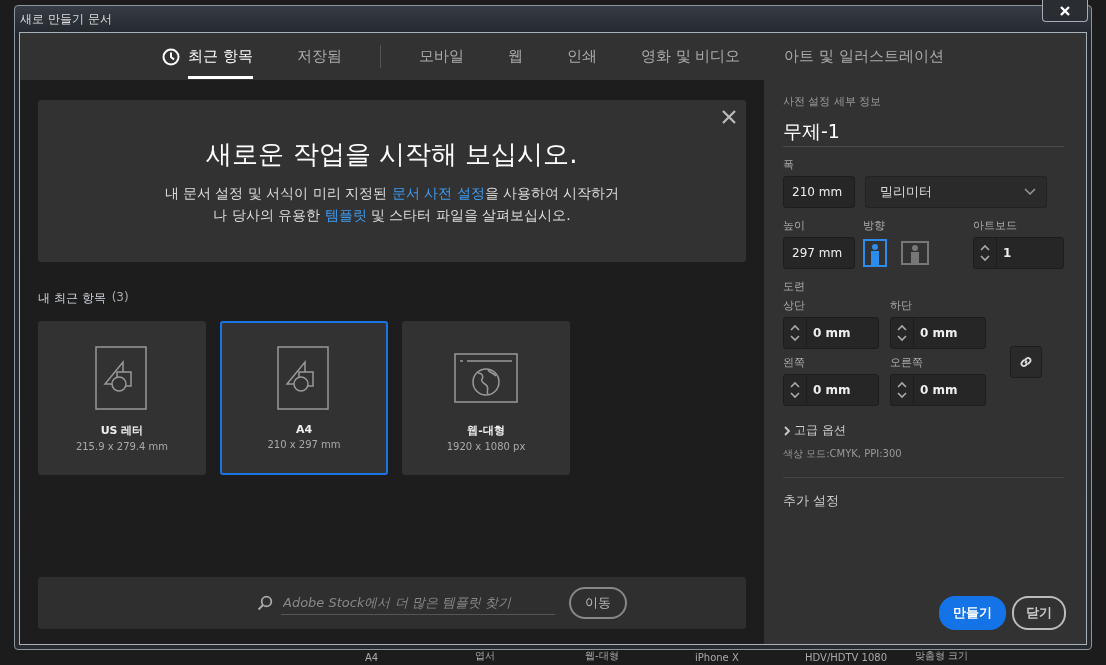  Describe the element at coordinates (814, 430) in the screenshot. I see `advanced-options-toggle: 고급 옵션` at that location.